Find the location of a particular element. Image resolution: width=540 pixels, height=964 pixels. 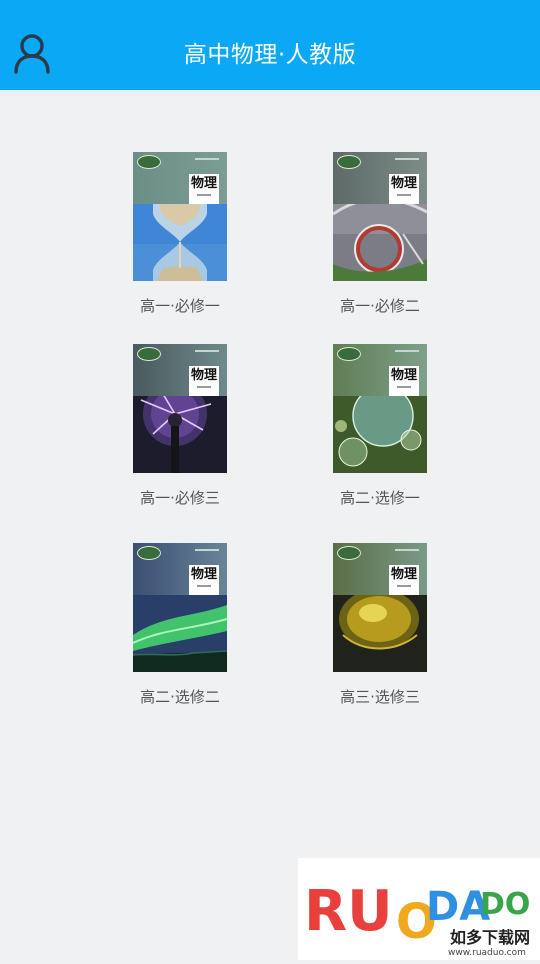

svg-text: www.ruaduo.com is located at coordinates (487, 953).